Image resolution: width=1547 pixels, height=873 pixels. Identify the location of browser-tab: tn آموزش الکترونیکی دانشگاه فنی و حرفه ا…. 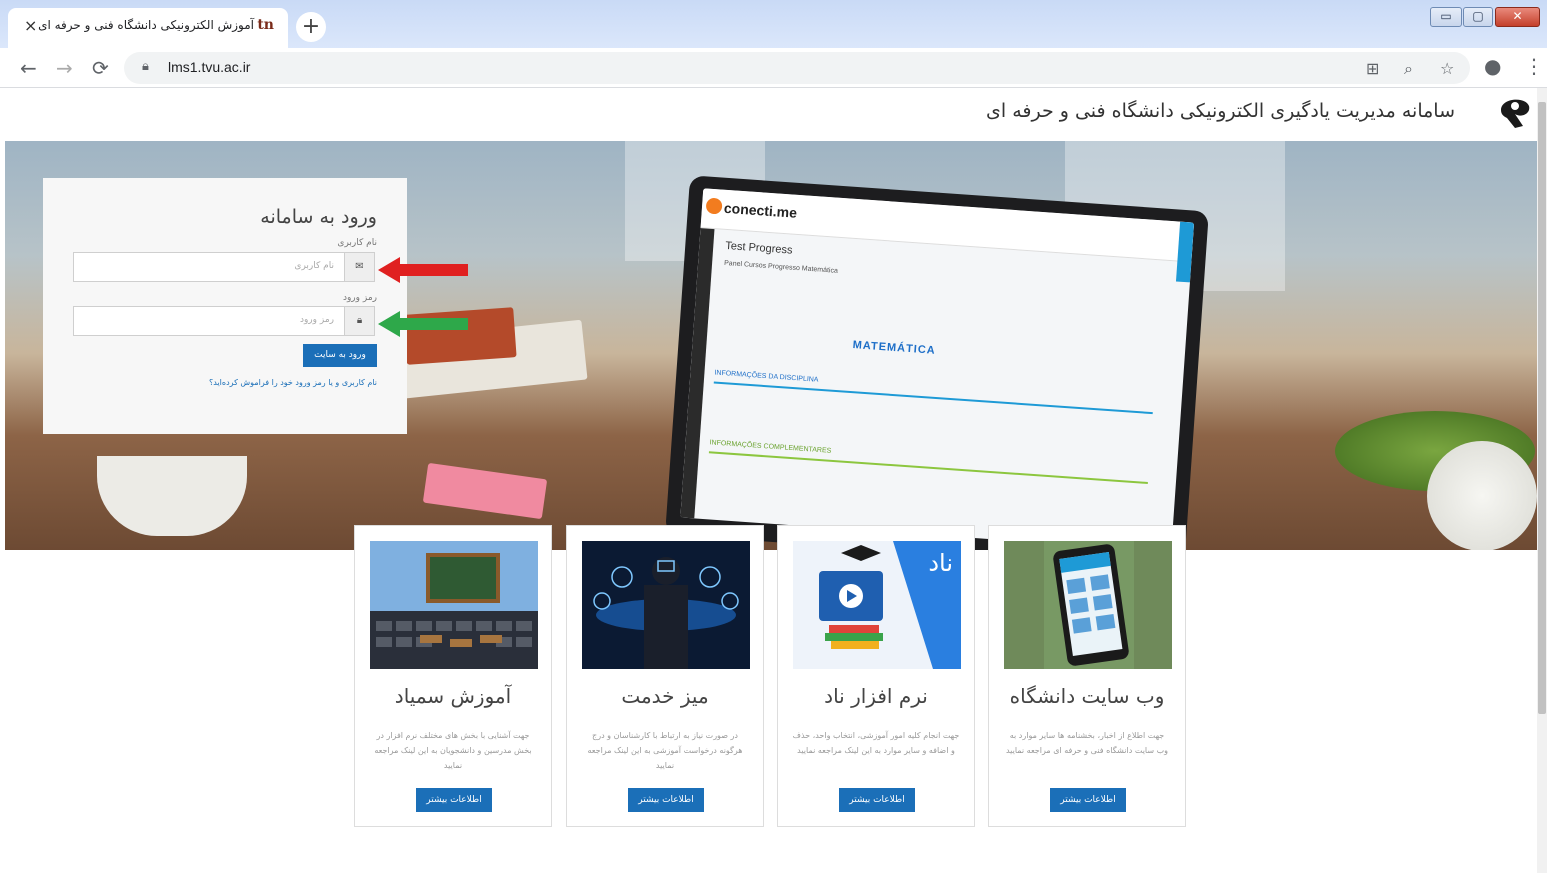
(148, 28).